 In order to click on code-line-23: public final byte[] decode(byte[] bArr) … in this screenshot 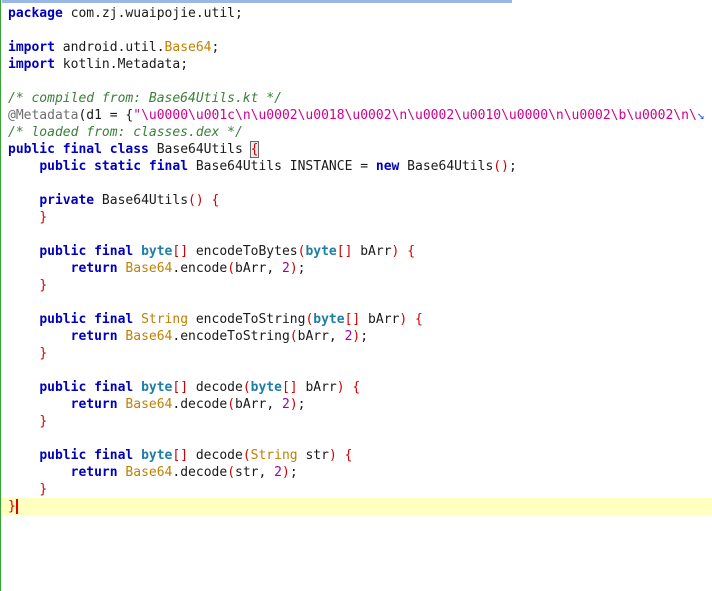, I will do `click(360, 387)`.